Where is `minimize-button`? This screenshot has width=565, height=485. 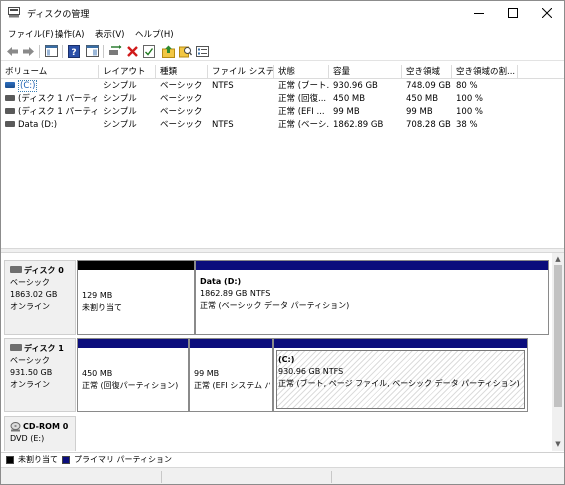
minimize-button is located at coordinates (479, 13).